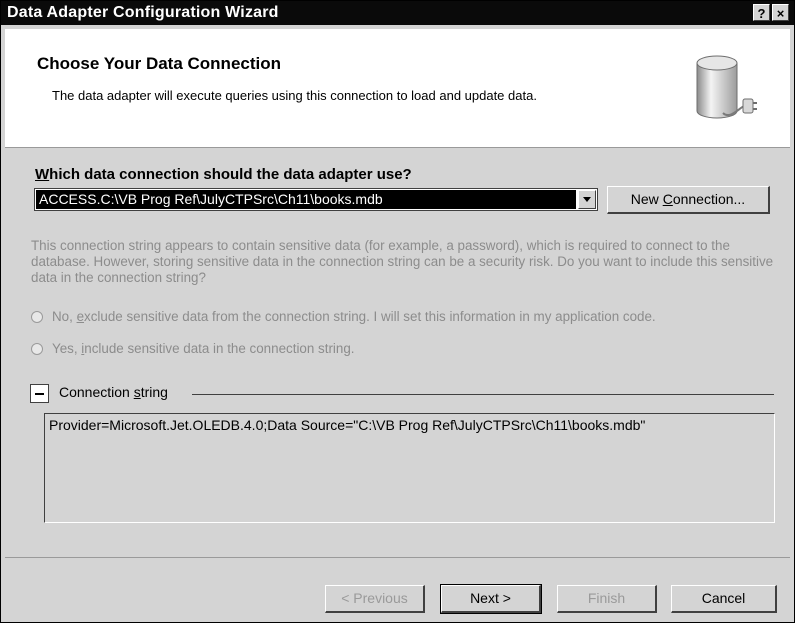  I want to click on footer-divider, so click(397, 557).